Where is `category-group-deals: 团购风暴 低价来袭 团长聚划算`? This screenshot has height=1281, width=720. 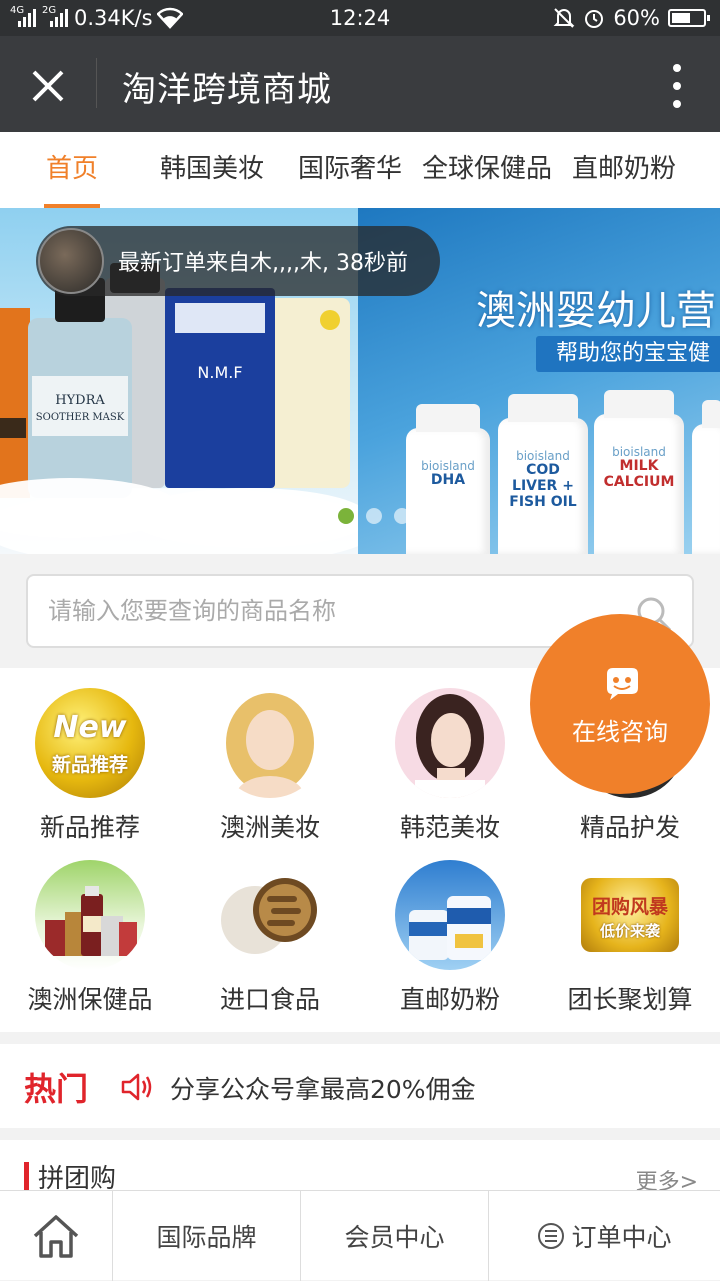
category-group-deals: 团购风暴 低价来袭 团长聚划算 is located at coordinates (630, 938).